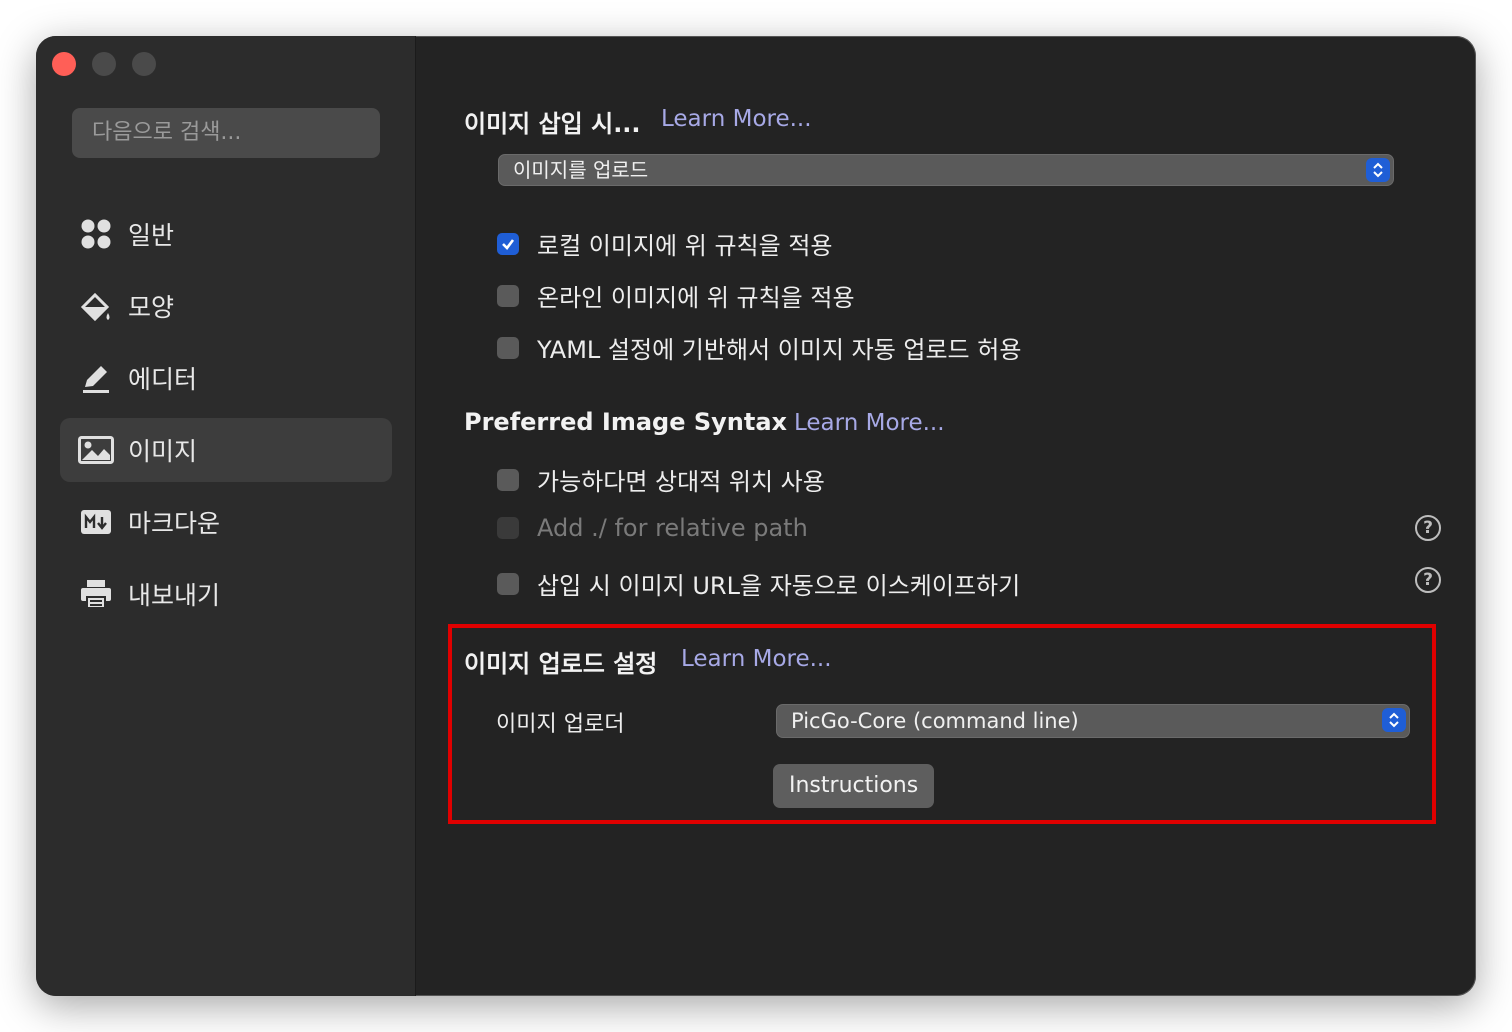  I want to click on checkbox-label: 온라인 이미지에 위 규칙을 적용, so click(696, 298).